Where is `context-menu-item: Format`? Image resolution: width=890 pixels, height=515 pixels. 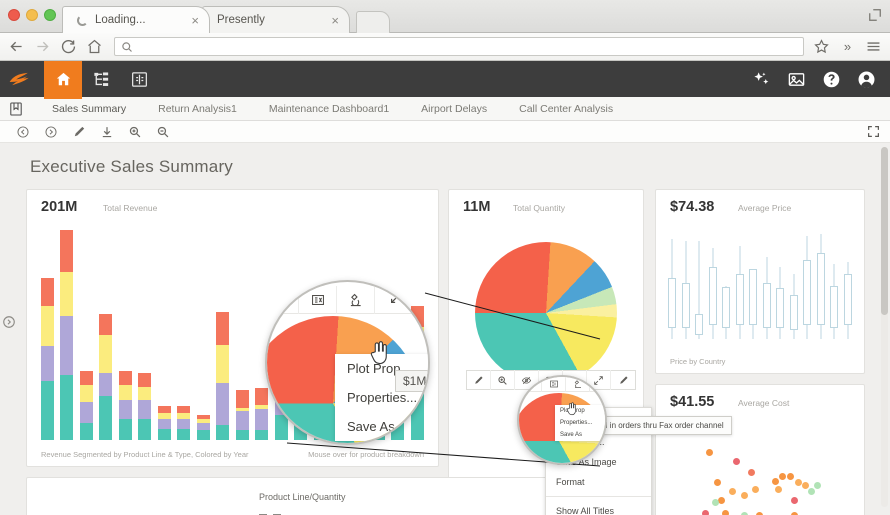
context-menu-item: Format is located at coordinates (598, 482).